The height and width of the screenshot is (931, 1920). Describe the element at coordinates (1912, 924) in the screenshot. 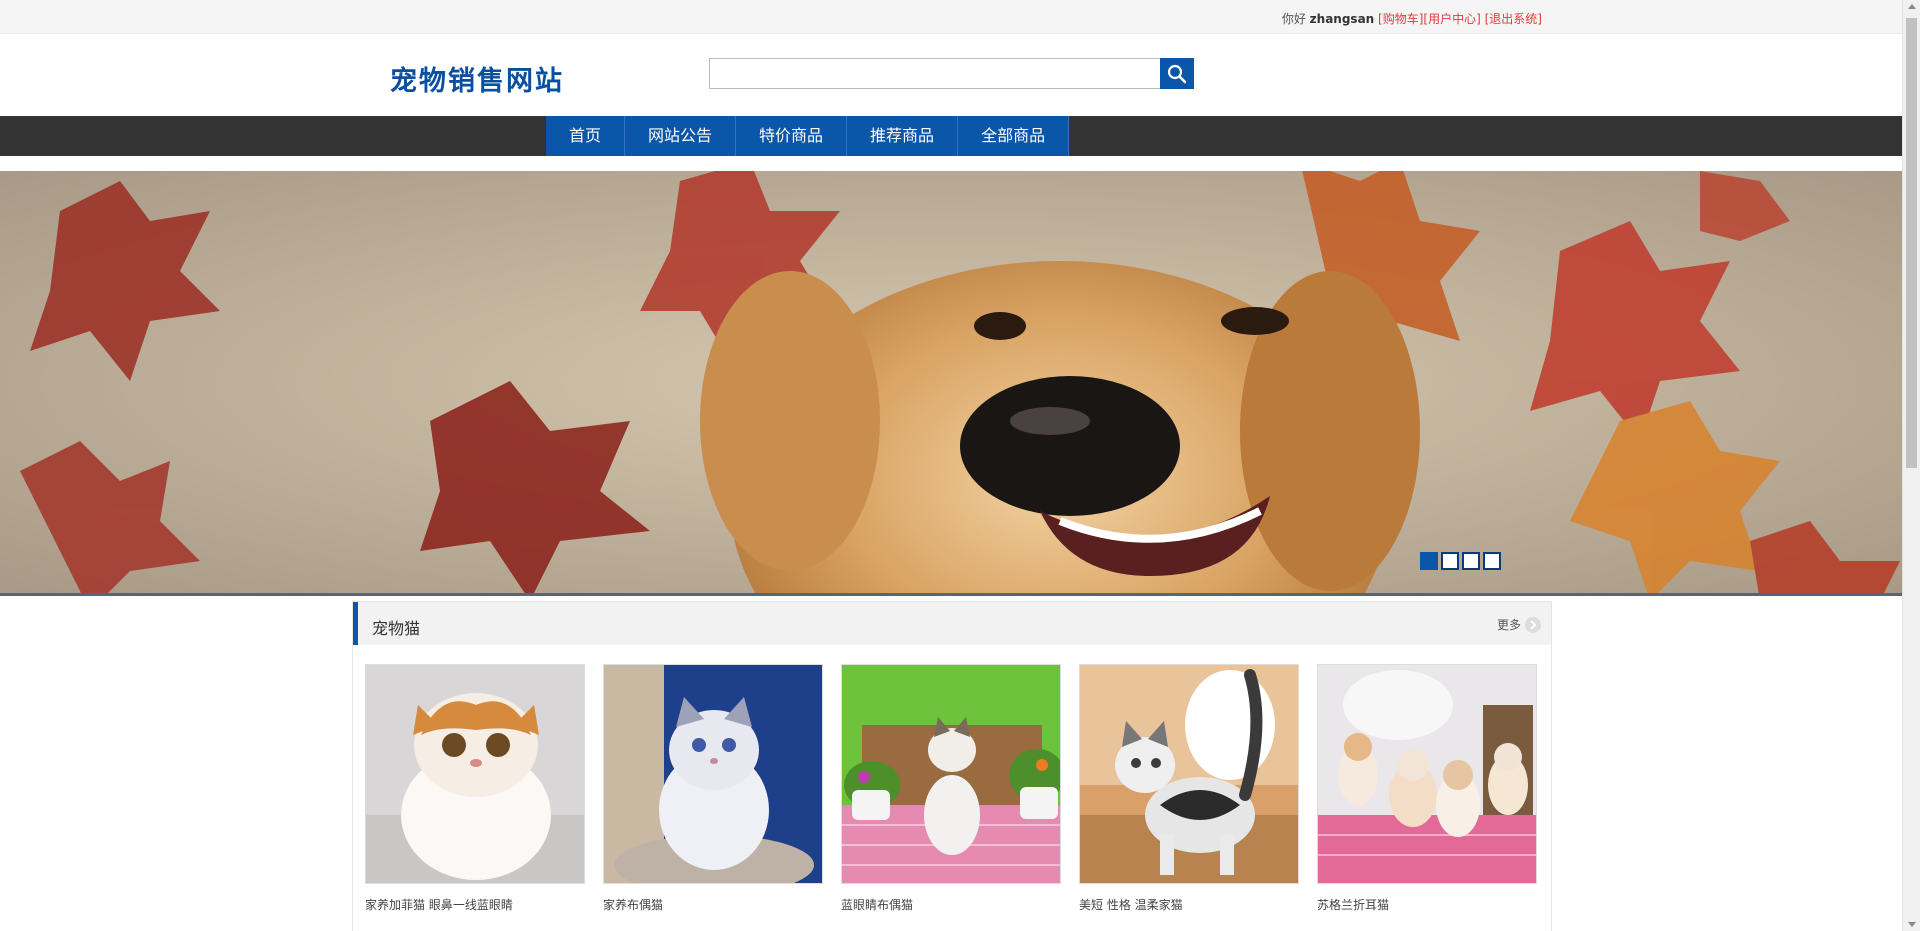

I see `scroll-down-icon` at that location.